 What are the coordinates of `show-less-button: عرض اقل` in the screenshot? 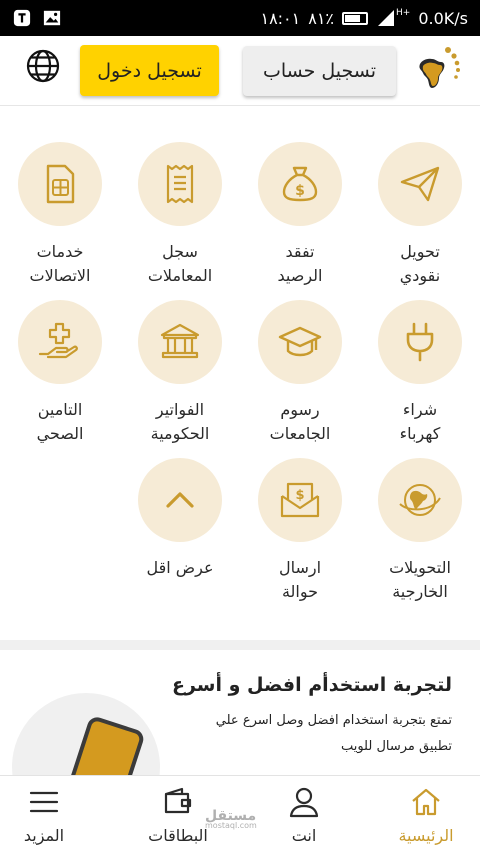 It's located at (180, 519).